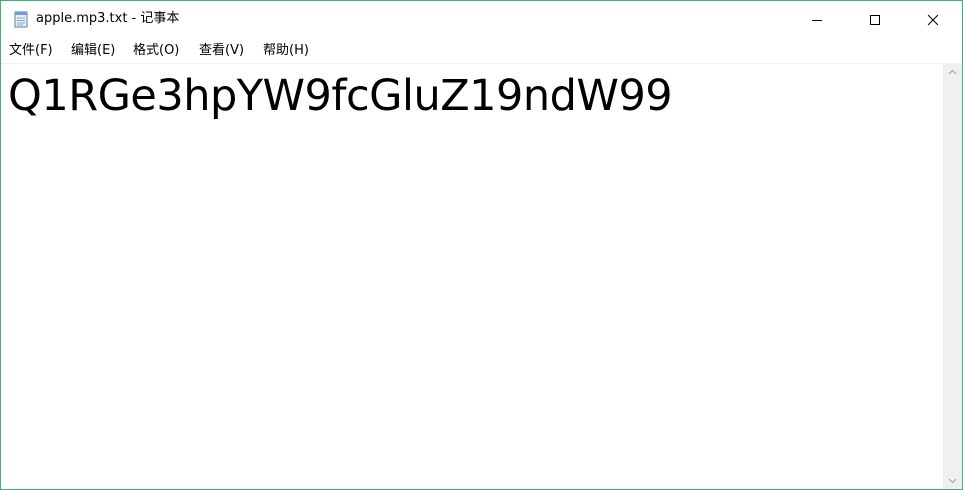 The image size is (963, 490). I want to click on menu-view: 查看(V), so click(221, 50).